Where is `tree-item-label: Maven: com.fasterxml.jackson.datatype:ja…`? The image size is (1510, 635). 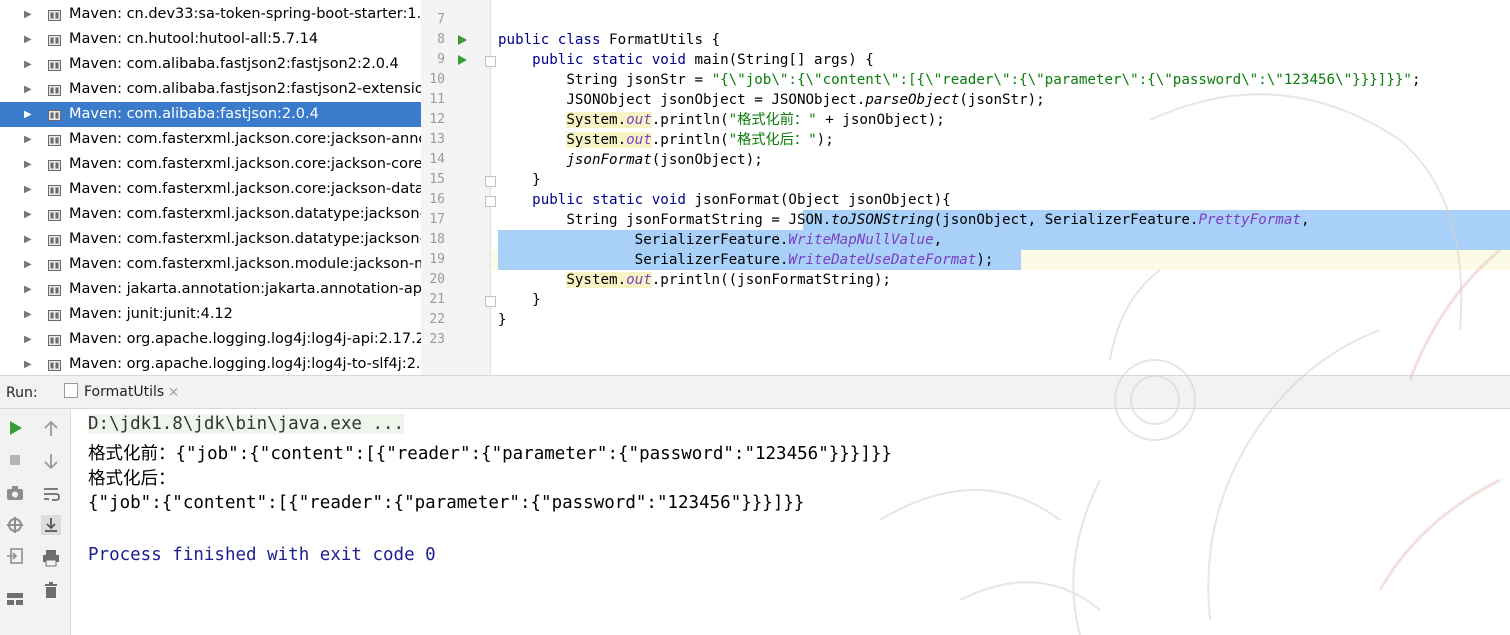 tree-item-label: Maven: com.fasterxml.jackson.datatype:ja… is located at coordinates (245, 214).